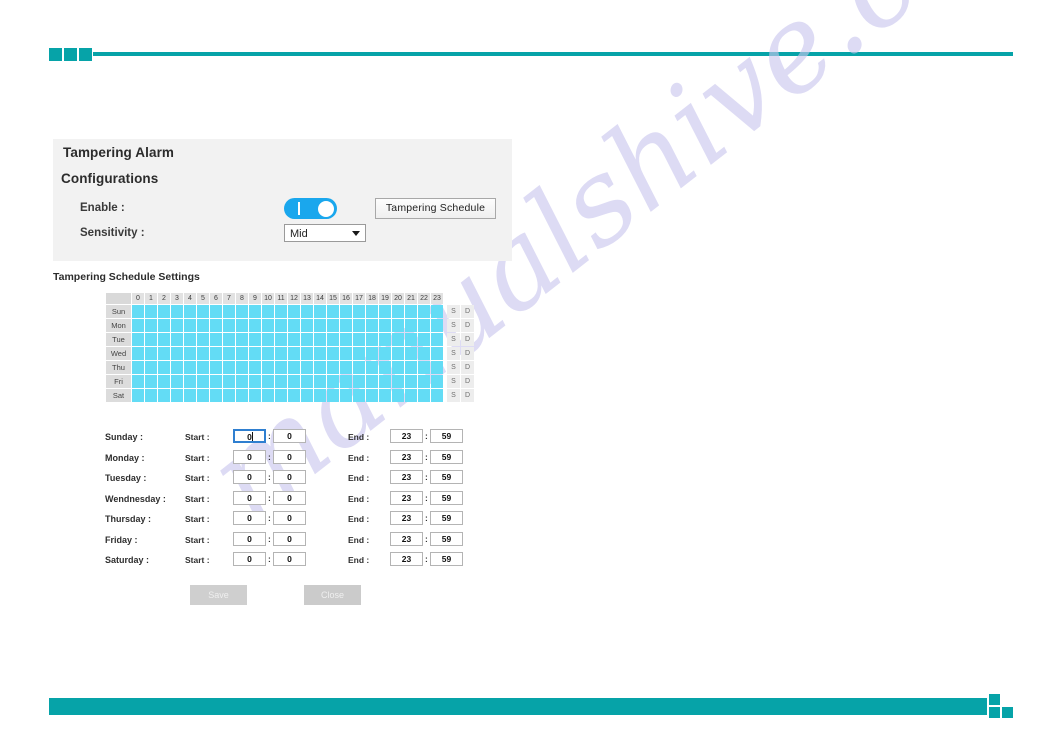 The width and height of the screenshot is (1063, 748). Describe the element at coordinates (453, 367) in the screenshot. I see `select-all-button-thu: S` at that location.